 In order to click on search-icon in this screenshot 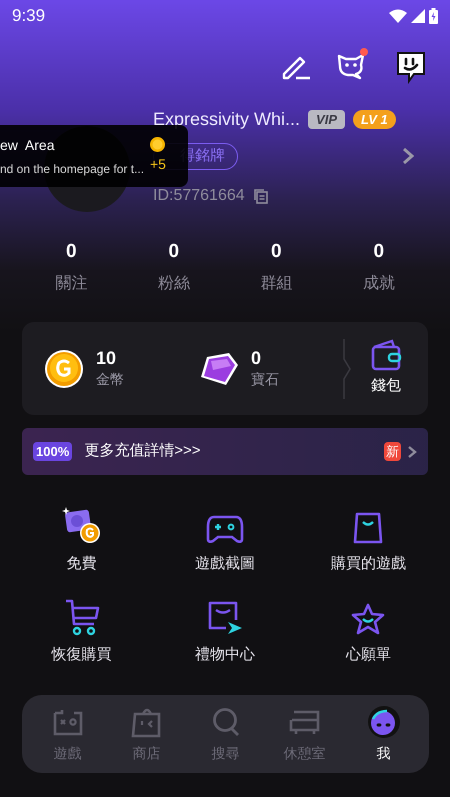, I will do `click(226, 721)`.